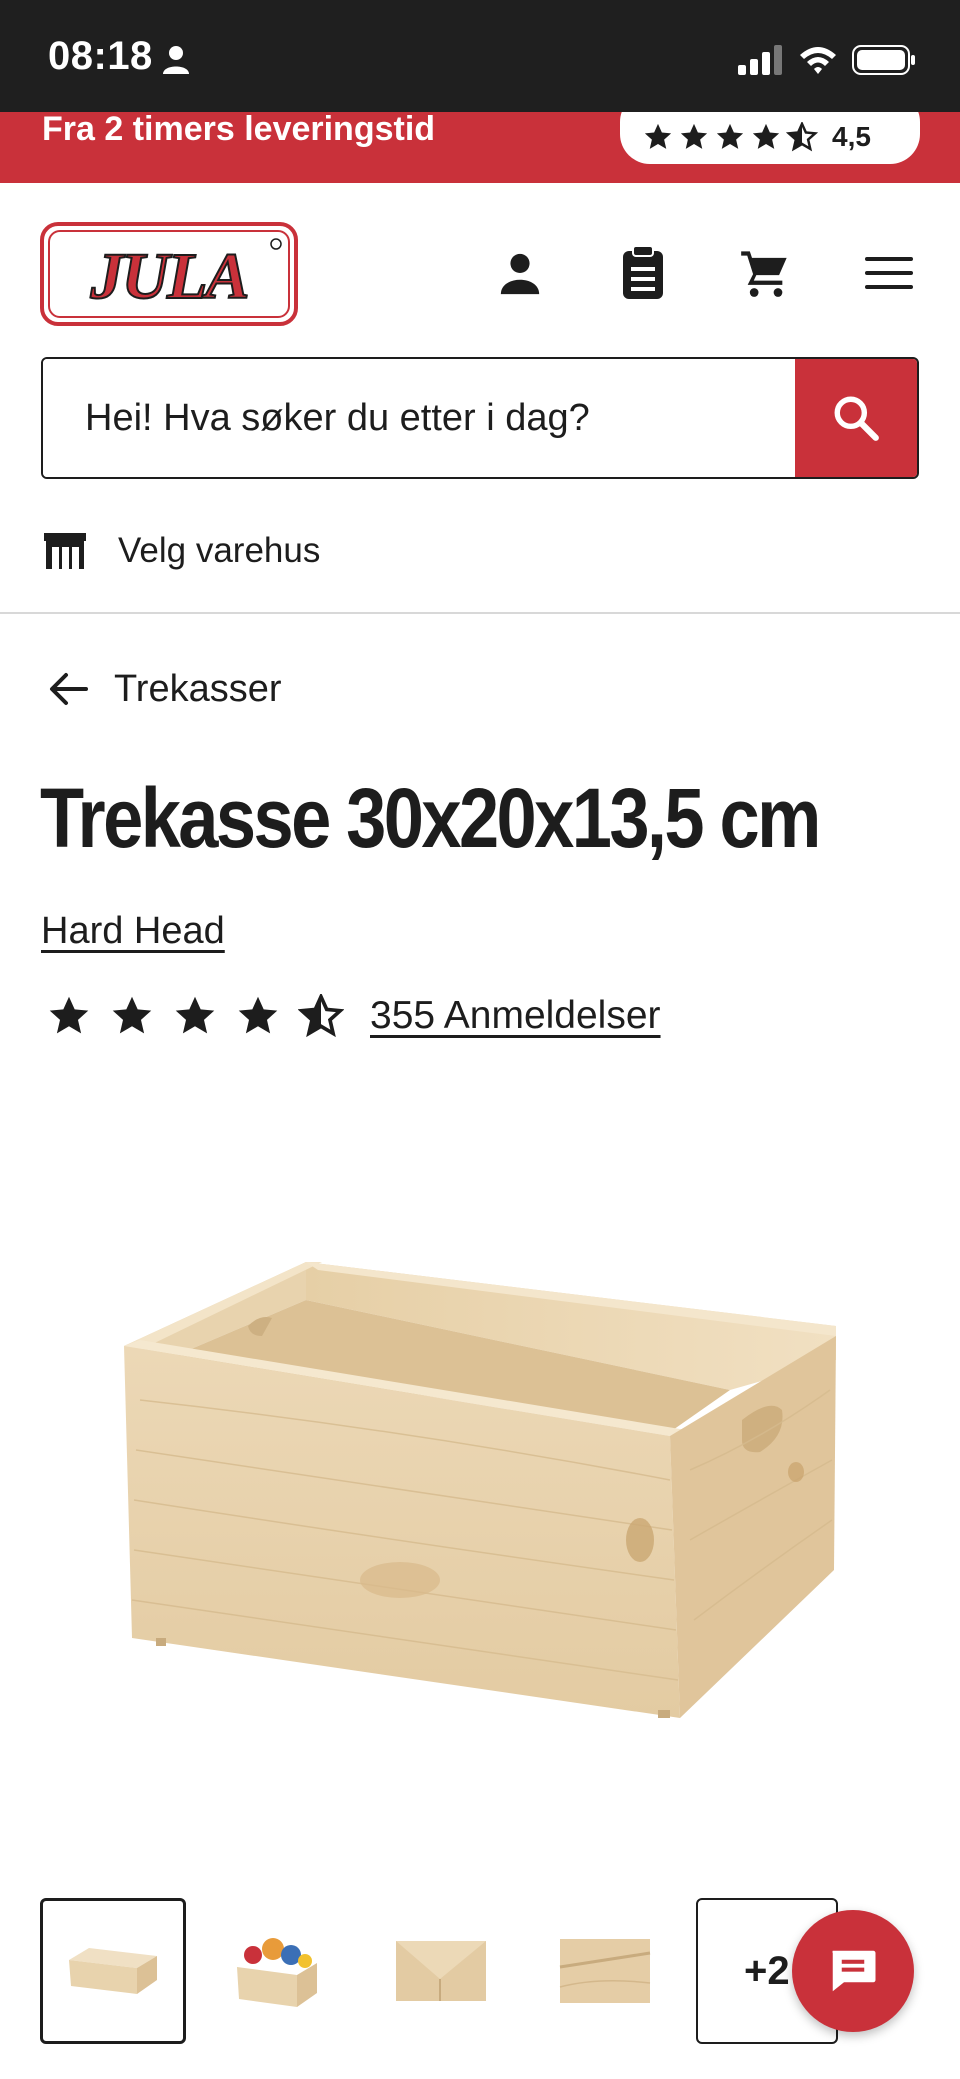  What do you see at coordinates (818, 60) in the screenshot?
I see `wifi-icon` at bounding box center [818, 60].